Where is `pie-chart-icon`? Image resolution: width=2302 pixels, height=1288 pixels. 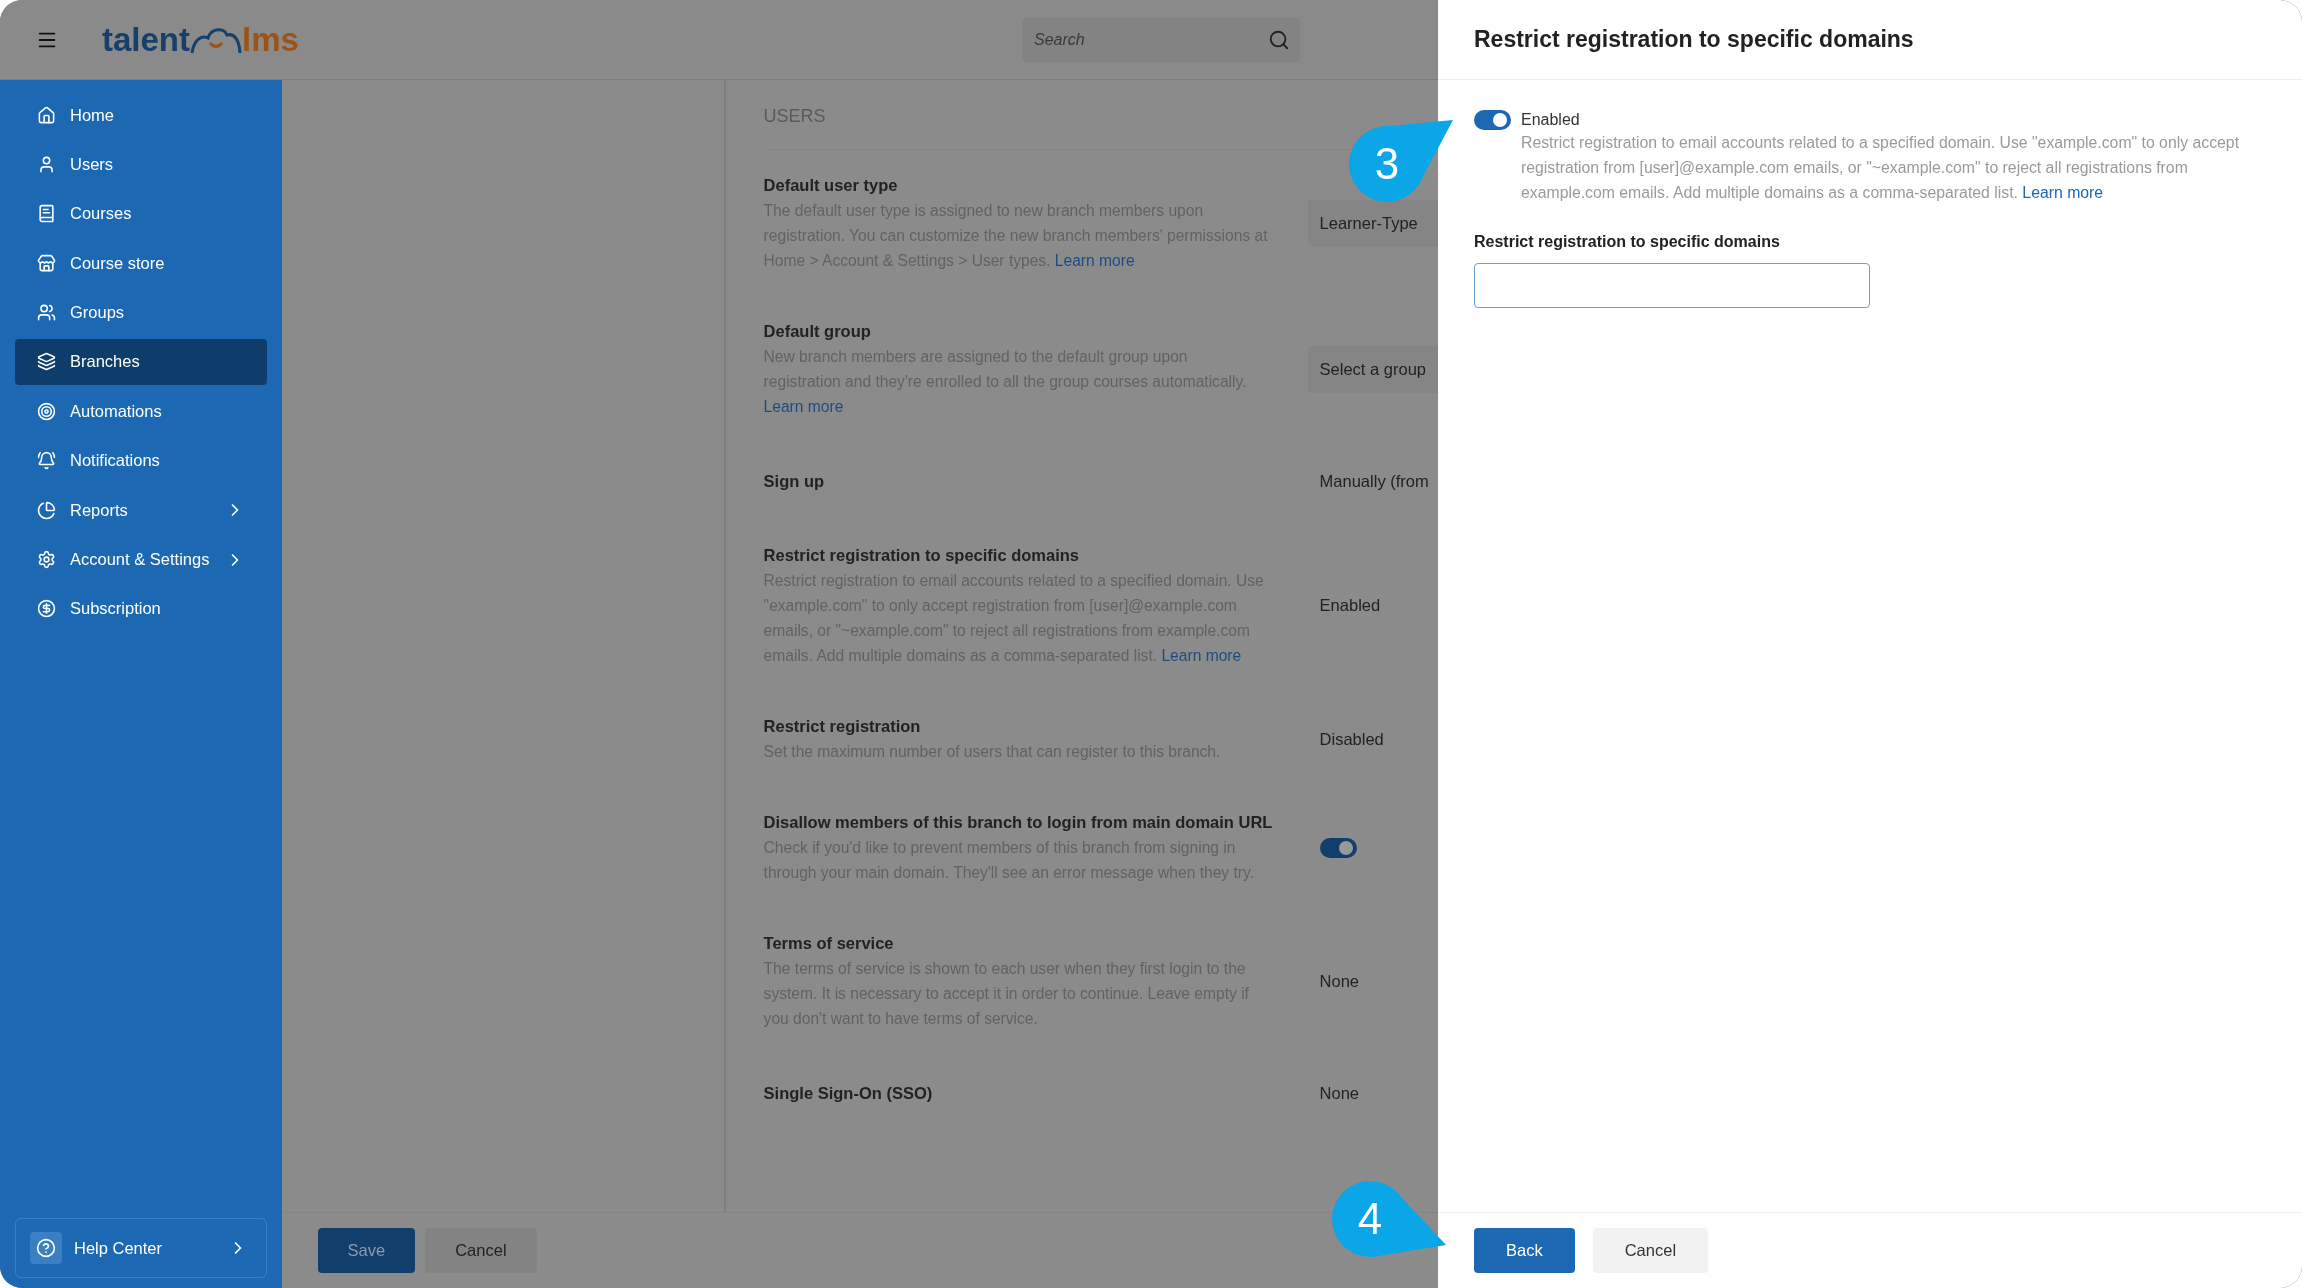 pie-chart-icon is located at coordinates (46, 510).